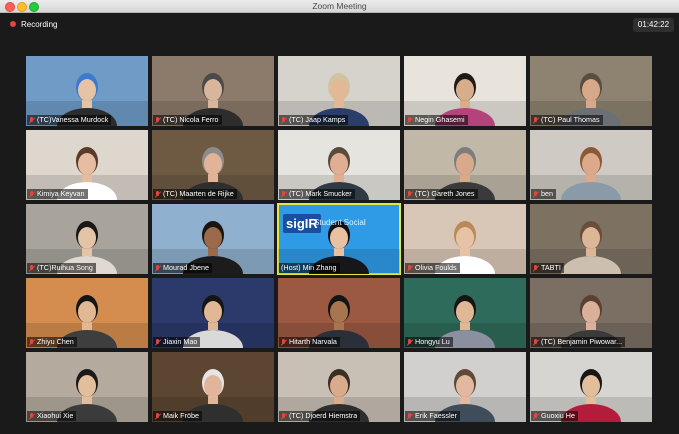  I want to click on participant-name: Negin Ghasemi, so click(440, 119).